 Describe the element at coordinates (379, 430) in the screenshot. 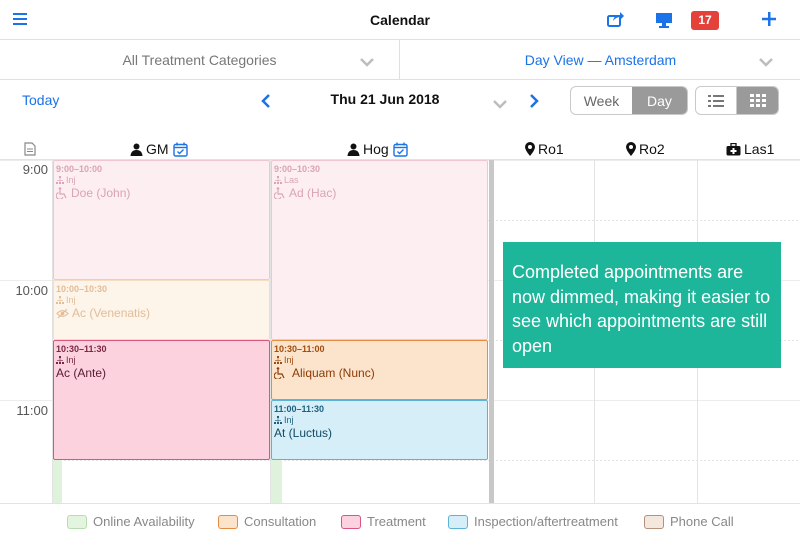

I see `appointment: 11:00–11:30 Inj At (Luctus)` at that location.